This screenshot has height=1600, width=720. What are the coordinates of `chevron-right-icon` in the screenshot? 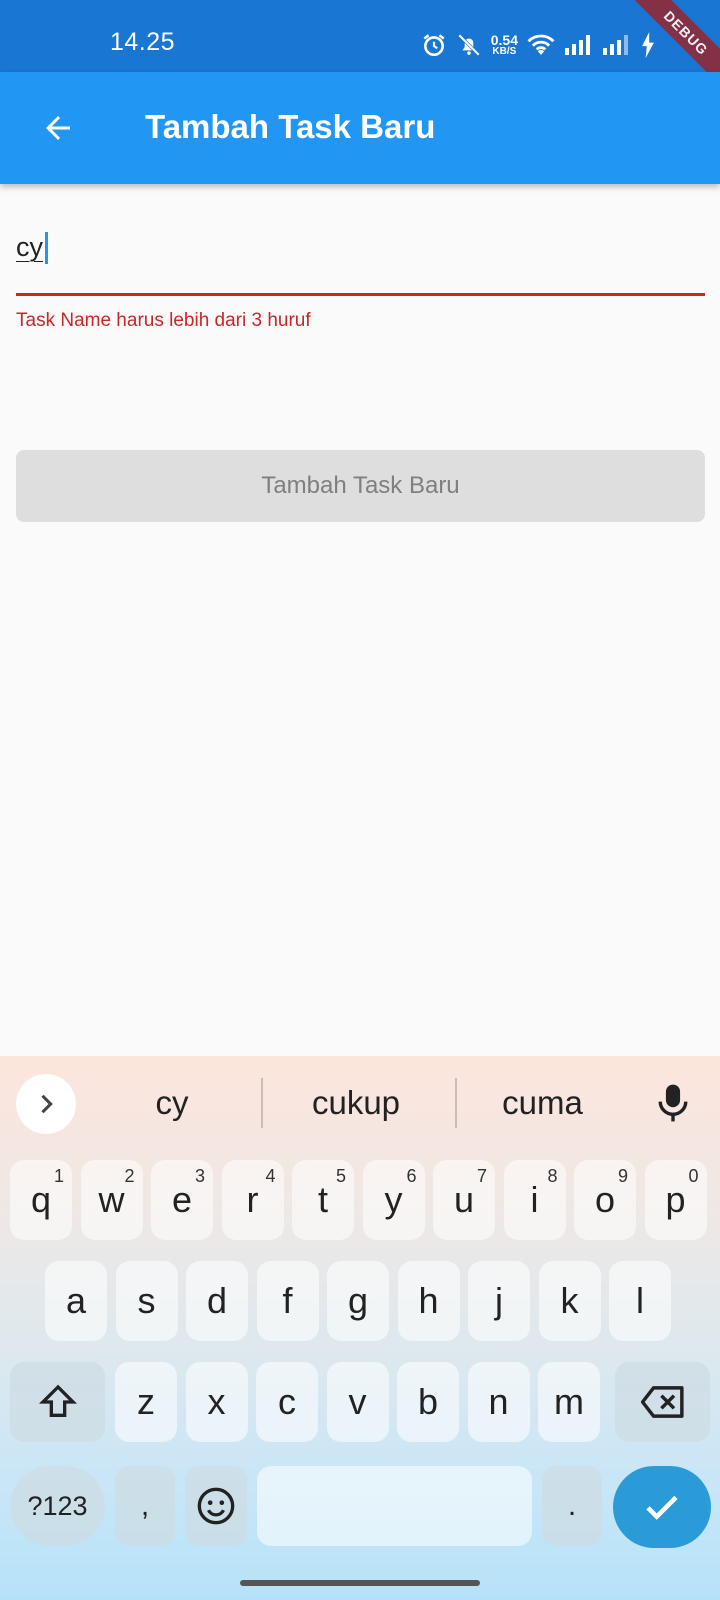 It's located at (47, 1104).